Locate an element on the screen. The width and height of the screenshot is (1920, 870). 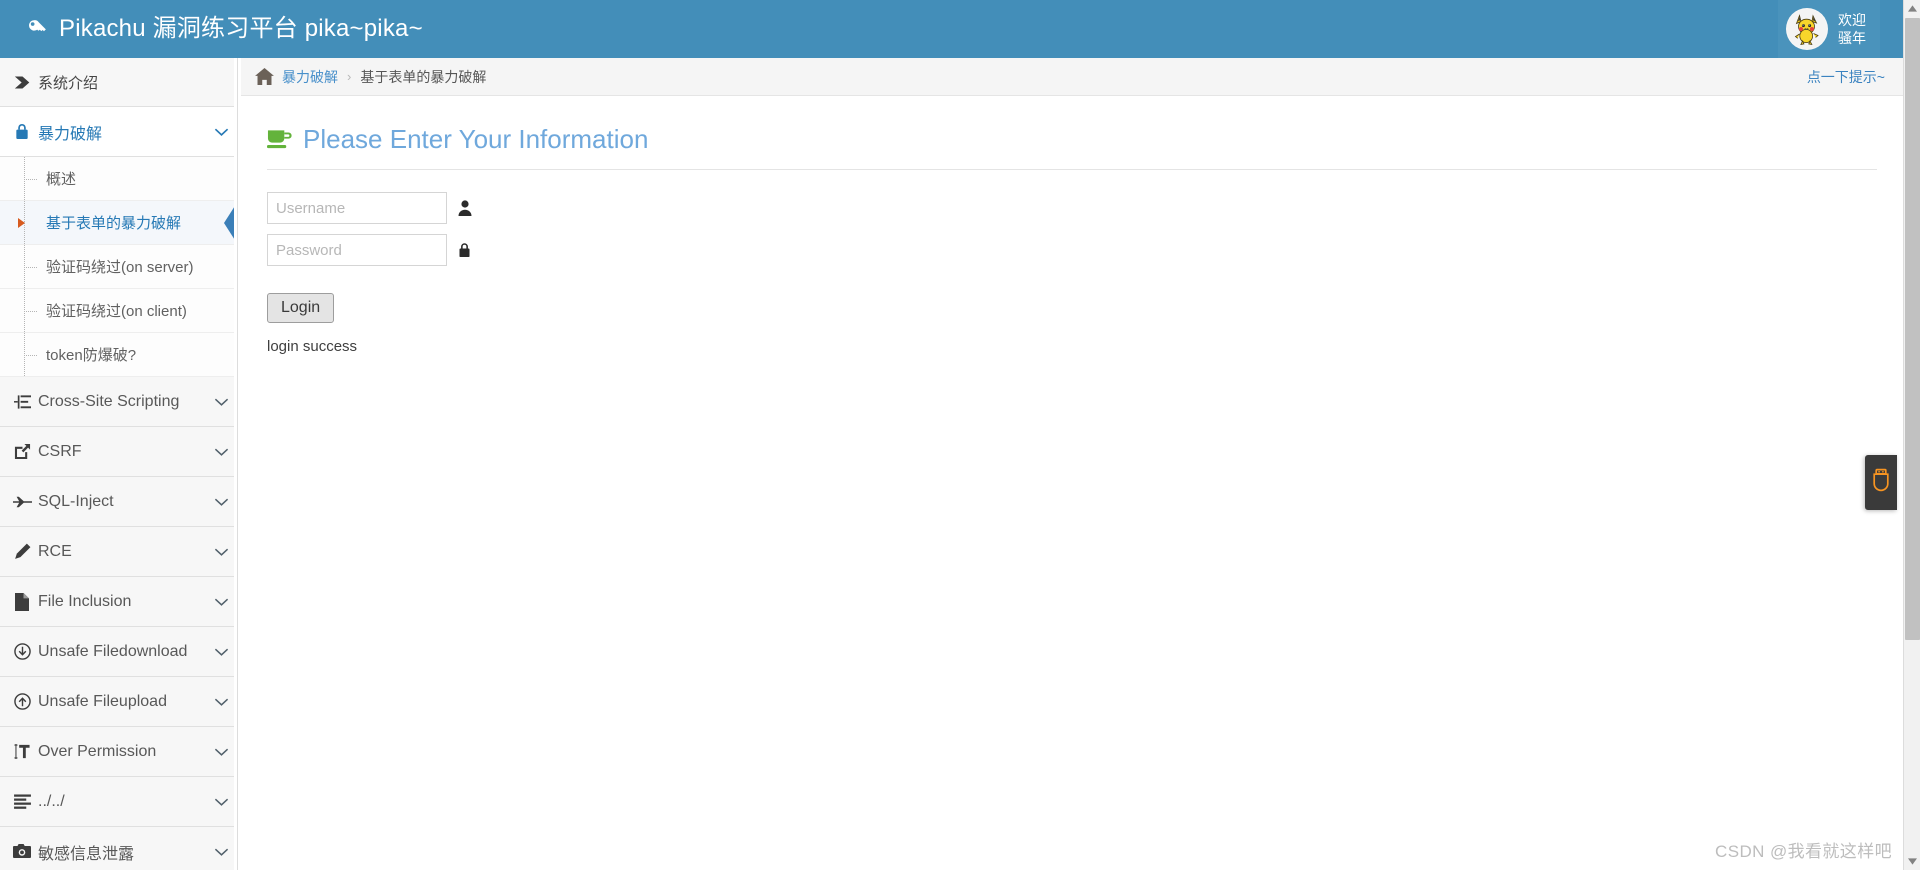
welcome-text: 欢迎 骚年 is located at coordinates (1852, 29).